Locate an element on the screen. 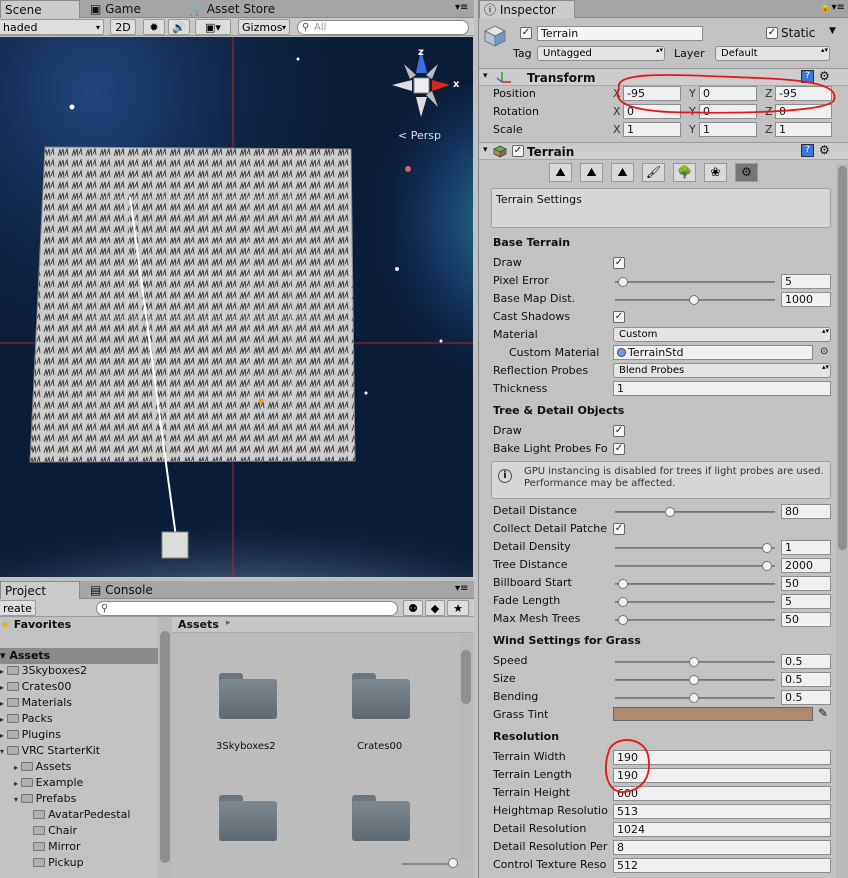 This screenshot has width=848, height=878. tab-scene-label: Scene is located at coordinates (23, 10).